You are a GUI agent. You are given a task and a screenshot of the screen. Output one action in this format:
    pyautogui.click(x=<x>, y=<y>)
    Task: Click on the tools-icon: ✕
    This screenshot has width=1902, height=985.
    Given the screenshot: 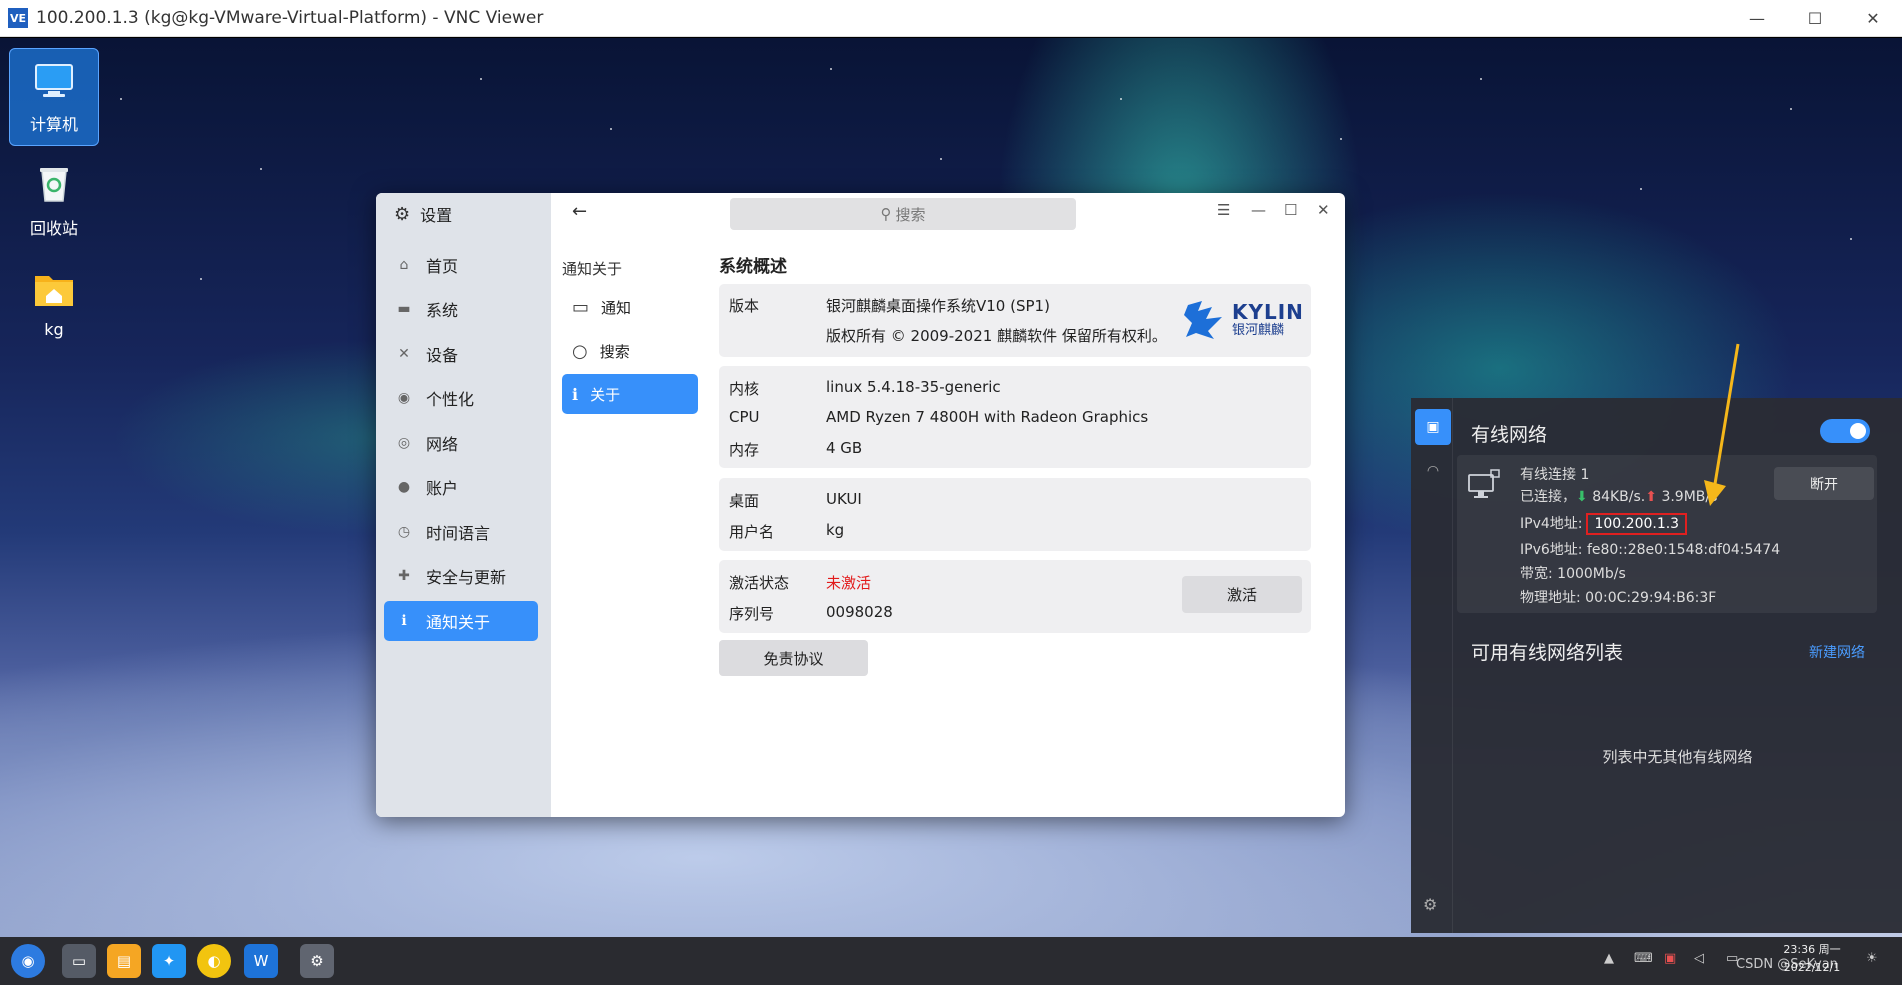 What is the action you would take?
    pyautogui.click(x=404, y=354)
    